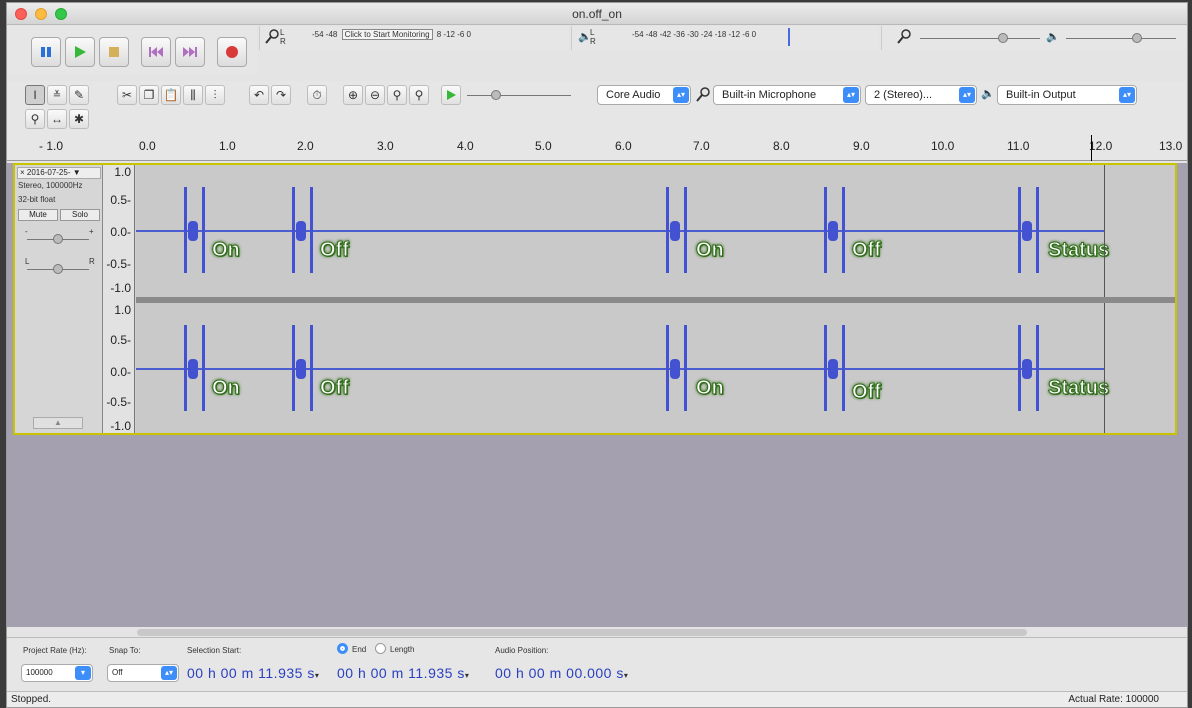 This screenshot has height=708, width=1192. What do you see at coordinates (80, 52) in the screenshot?
I see `play-button` at bounding box center [80, 52].